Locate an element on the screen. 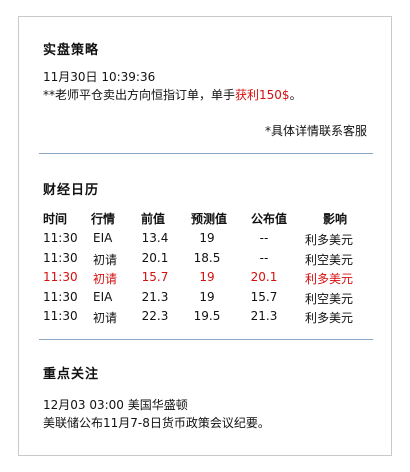 The height and width of the screenshot is (472, 410). calendar-row: 11:30 初请 22.3 19.5 21.3 利多美元 is located at coordinates (206, 318).